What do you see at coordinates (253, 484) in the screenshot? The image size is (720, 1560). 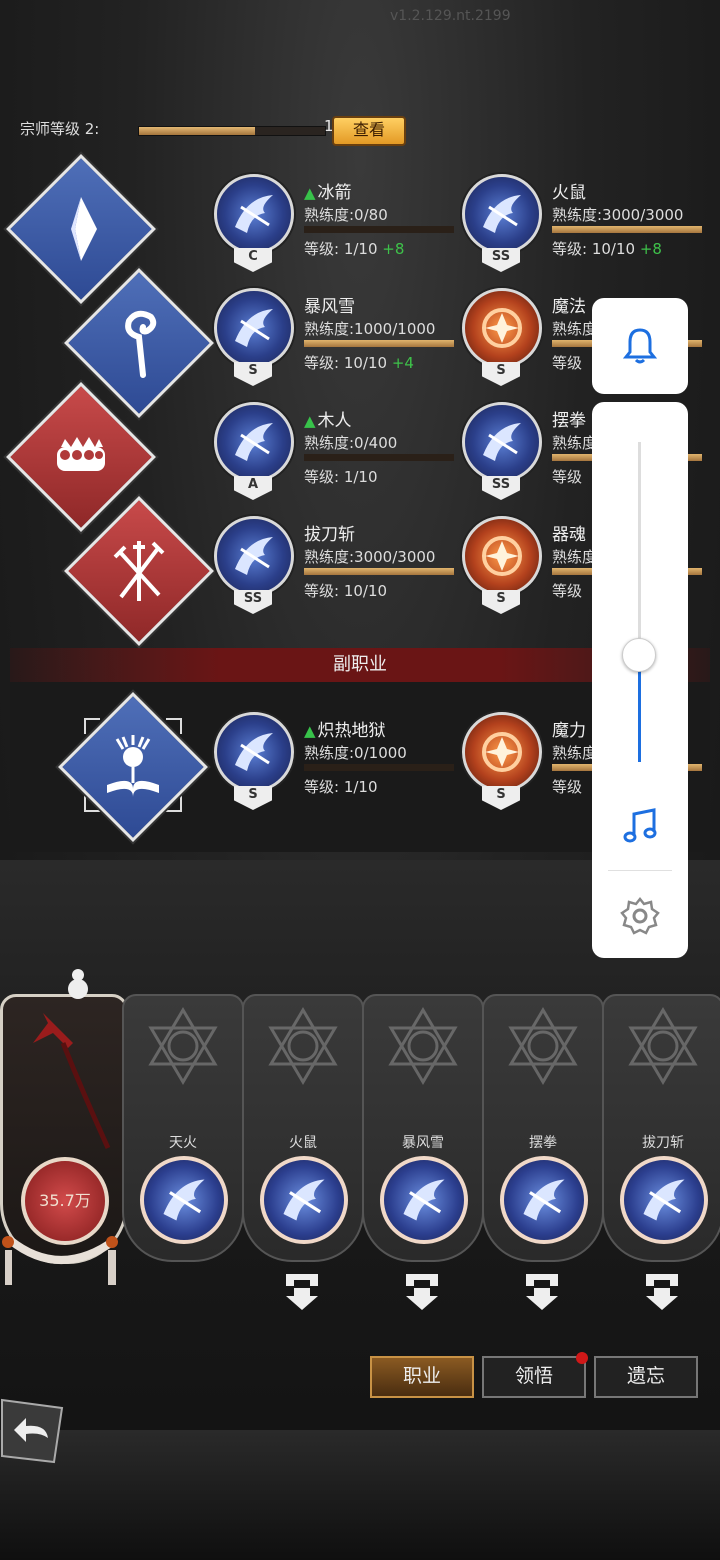 I see `skill-grade: A` at bounding box center [253, 484].